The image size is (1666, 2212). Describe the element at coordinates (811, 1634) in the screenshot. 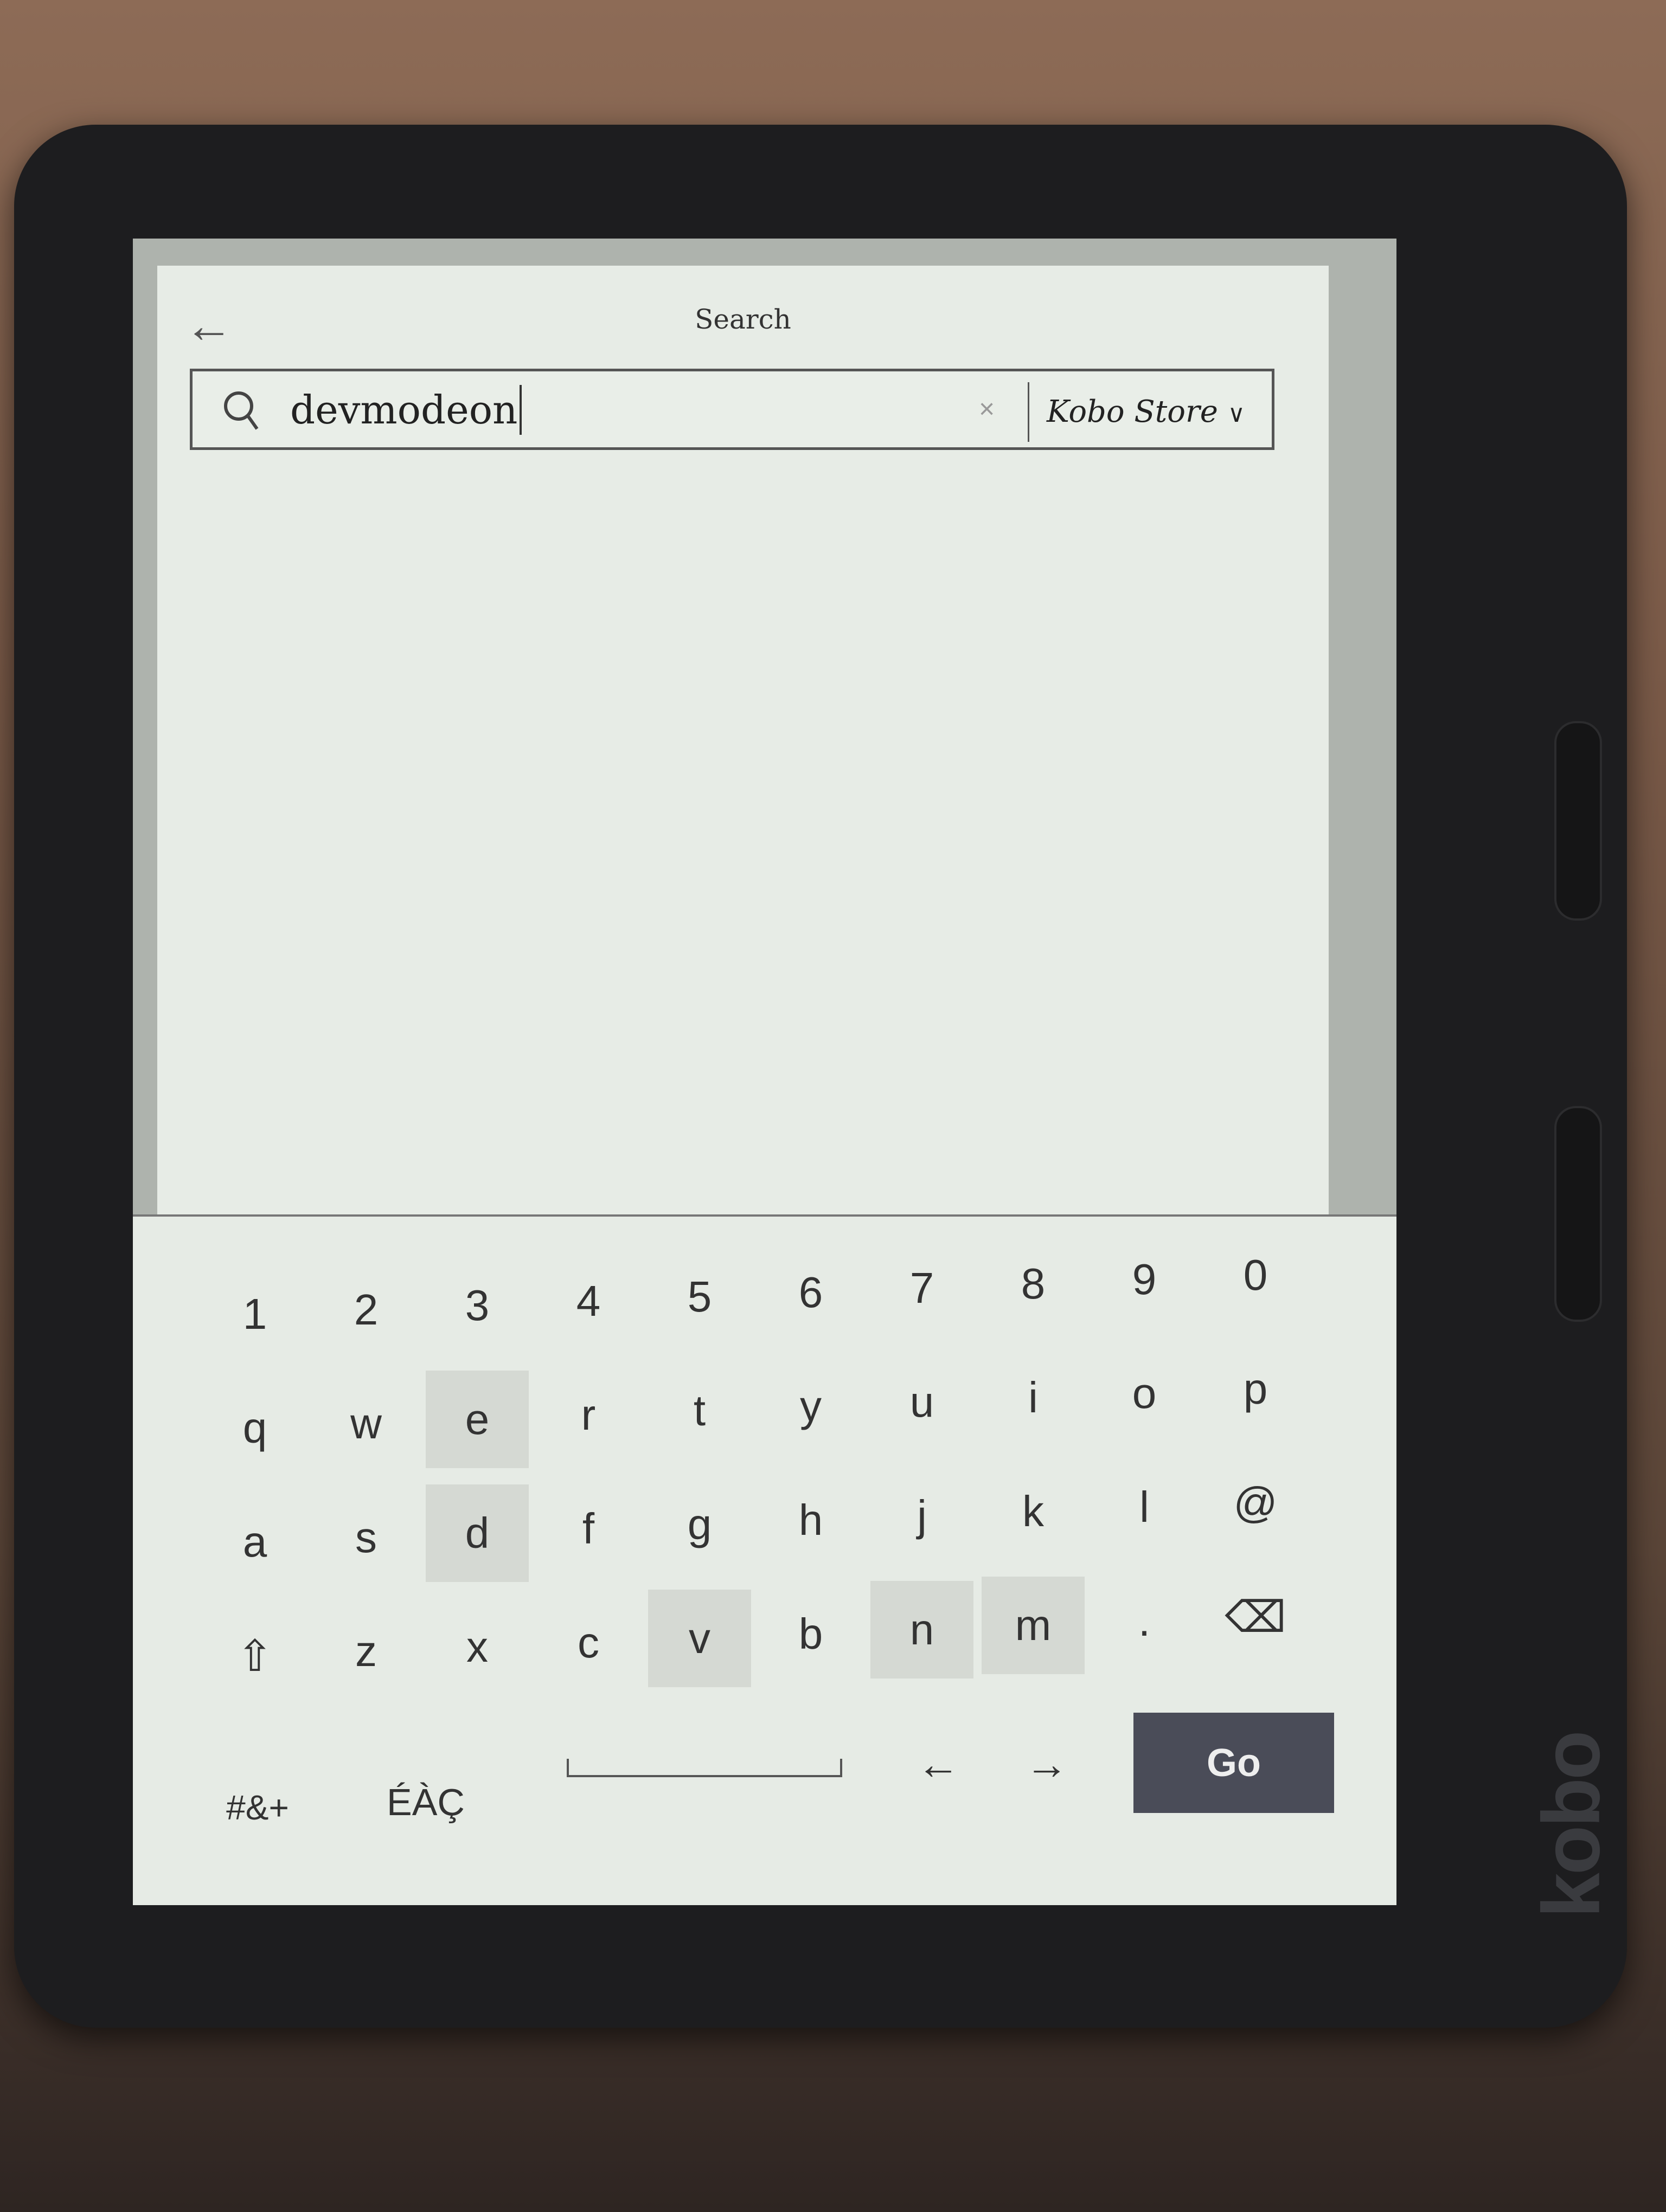

I see `key-b: b` at that location.